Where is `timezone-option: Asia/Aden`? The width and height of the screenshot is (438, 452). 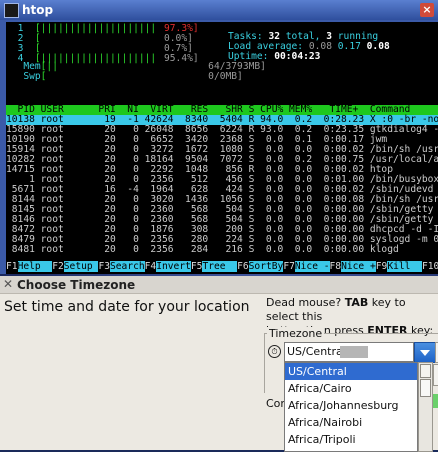 timezone-option: Asia/Aden is located at coordinates (351, 449).